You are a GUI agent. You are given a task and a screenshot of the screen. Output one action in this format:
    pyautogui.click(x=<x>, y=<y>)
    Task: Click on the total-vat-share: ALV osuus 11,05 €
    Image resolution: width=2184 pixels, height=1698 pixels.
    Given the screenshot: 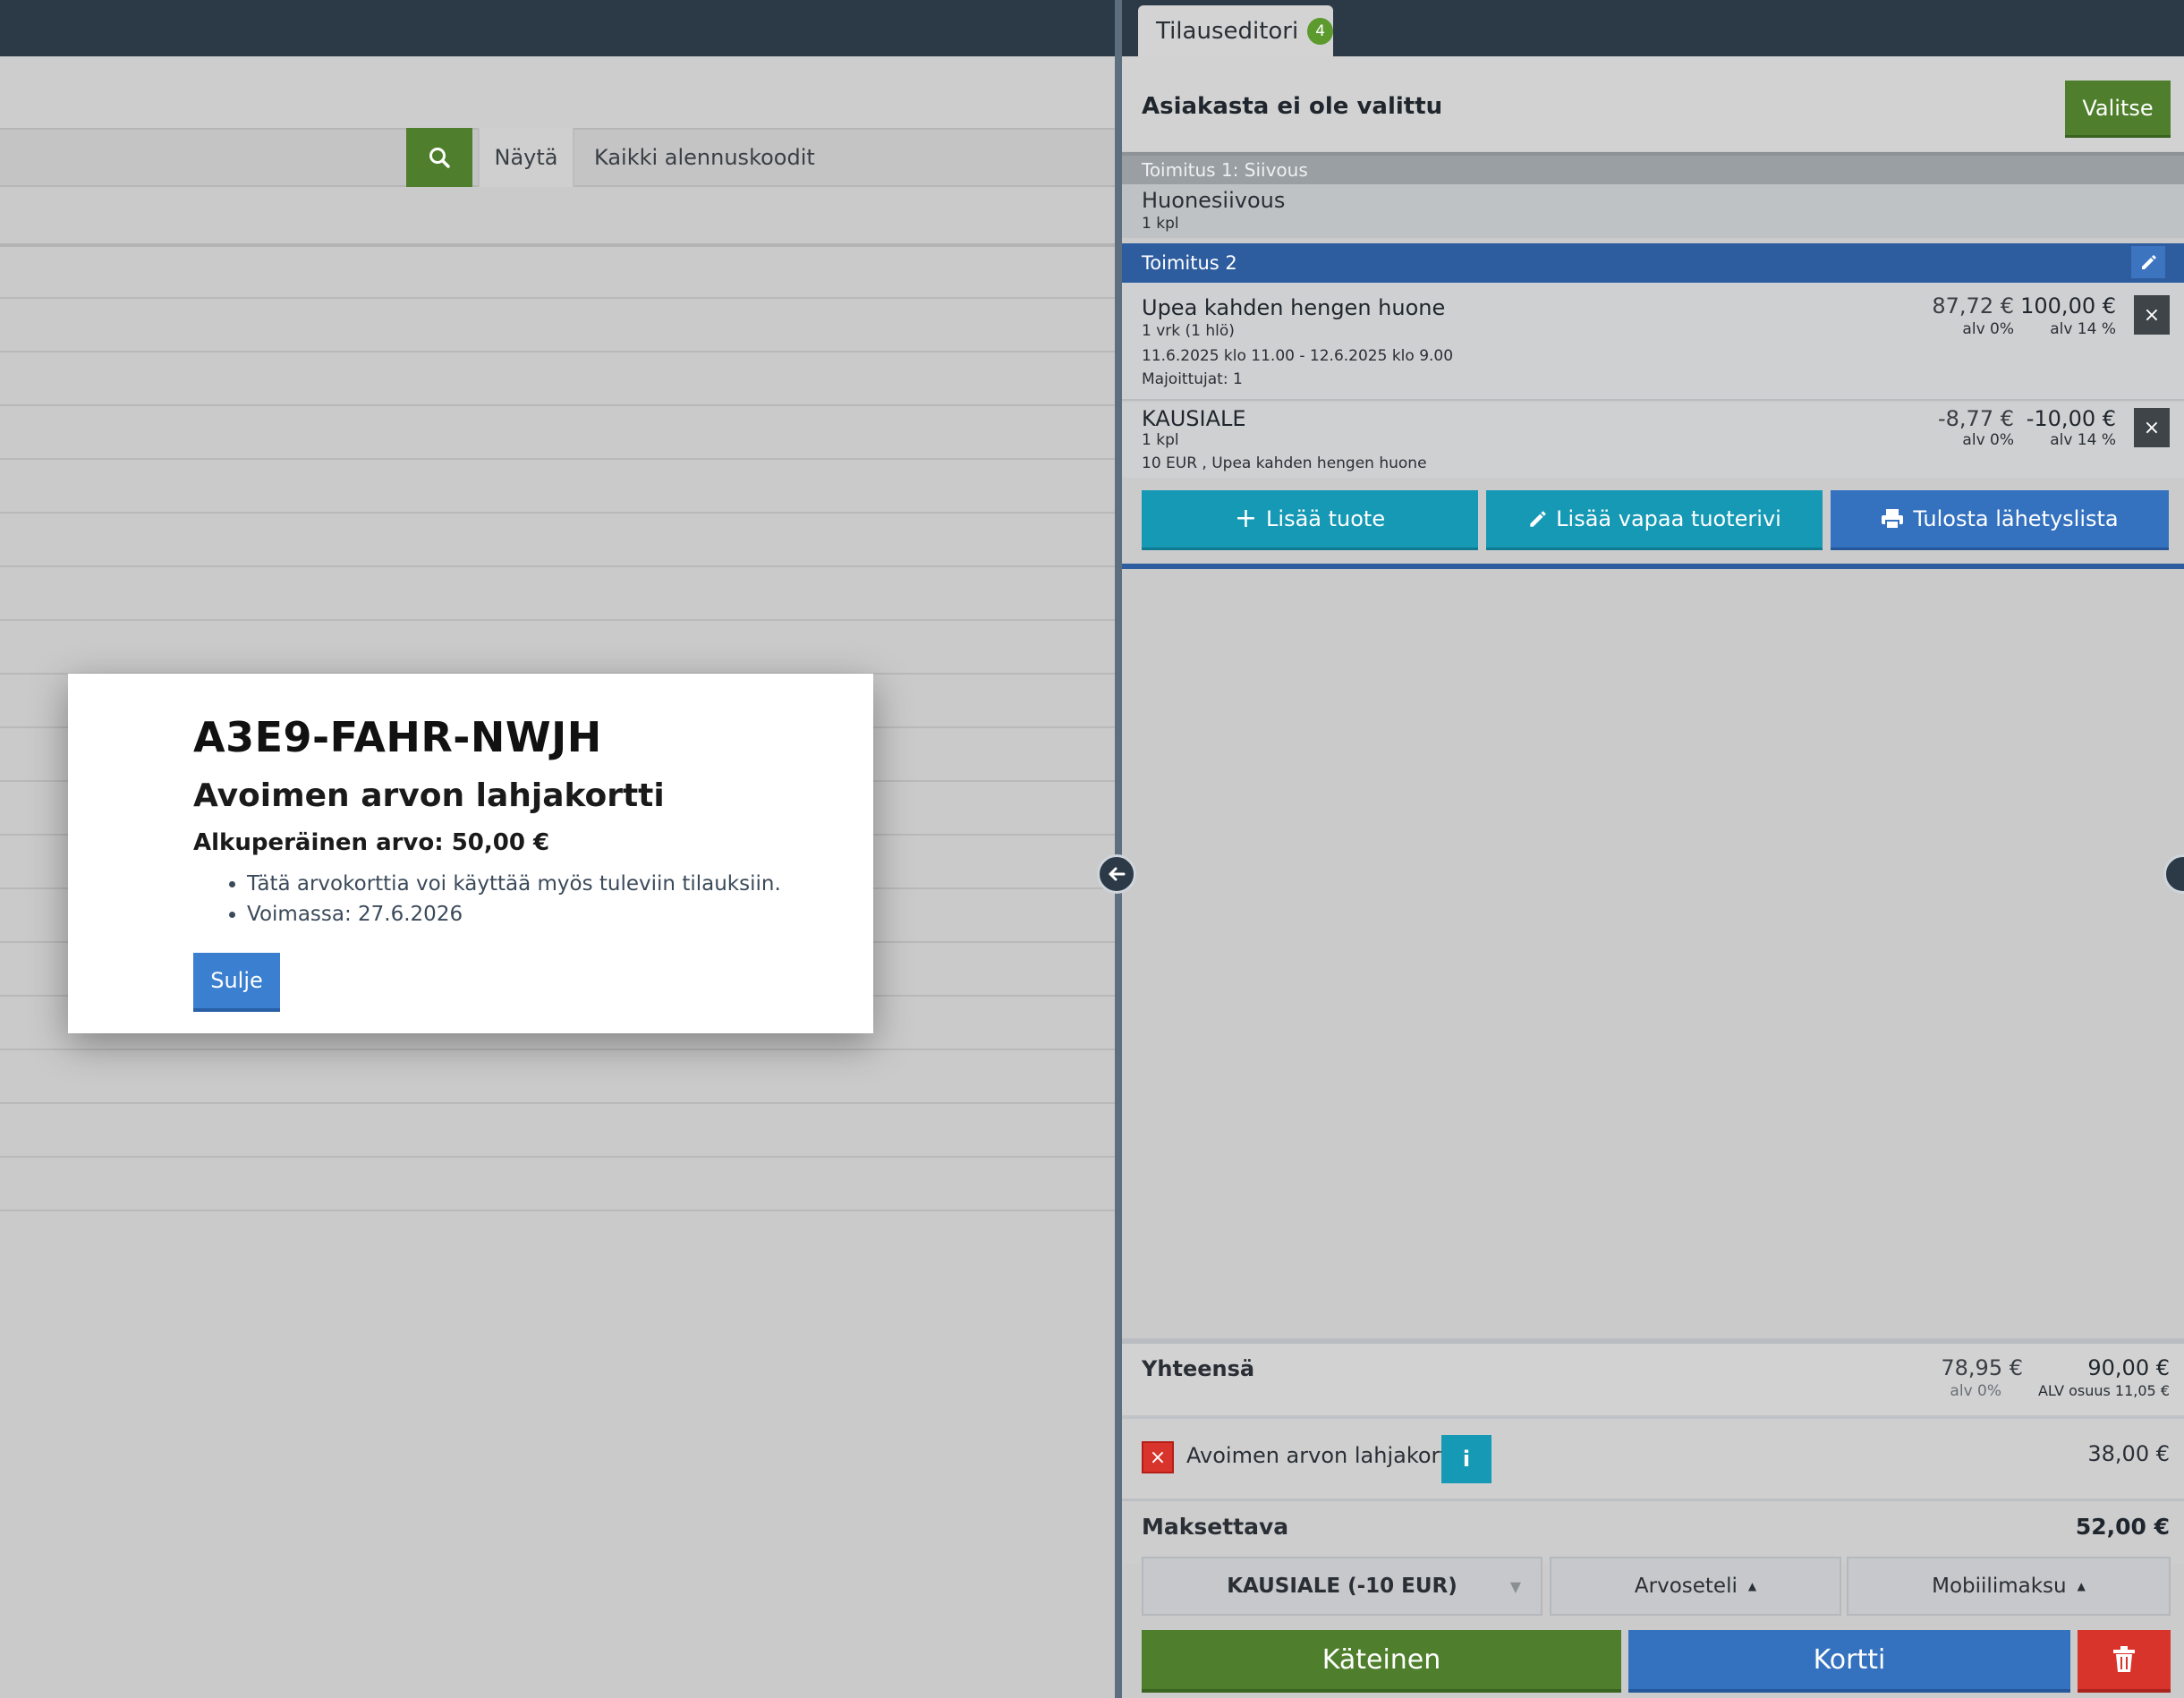 What is the action you would take?
    pyautogui.click(x=2103, y=1390)
    